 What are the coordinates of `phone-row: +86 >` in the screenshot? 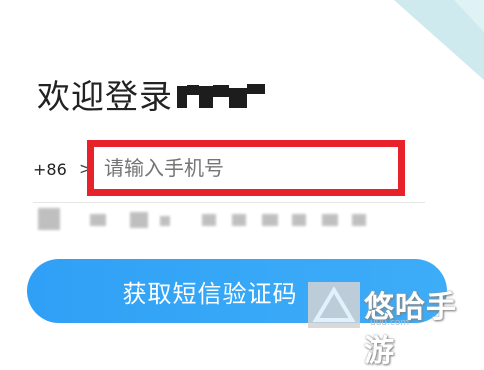 It's located at (233, 173).